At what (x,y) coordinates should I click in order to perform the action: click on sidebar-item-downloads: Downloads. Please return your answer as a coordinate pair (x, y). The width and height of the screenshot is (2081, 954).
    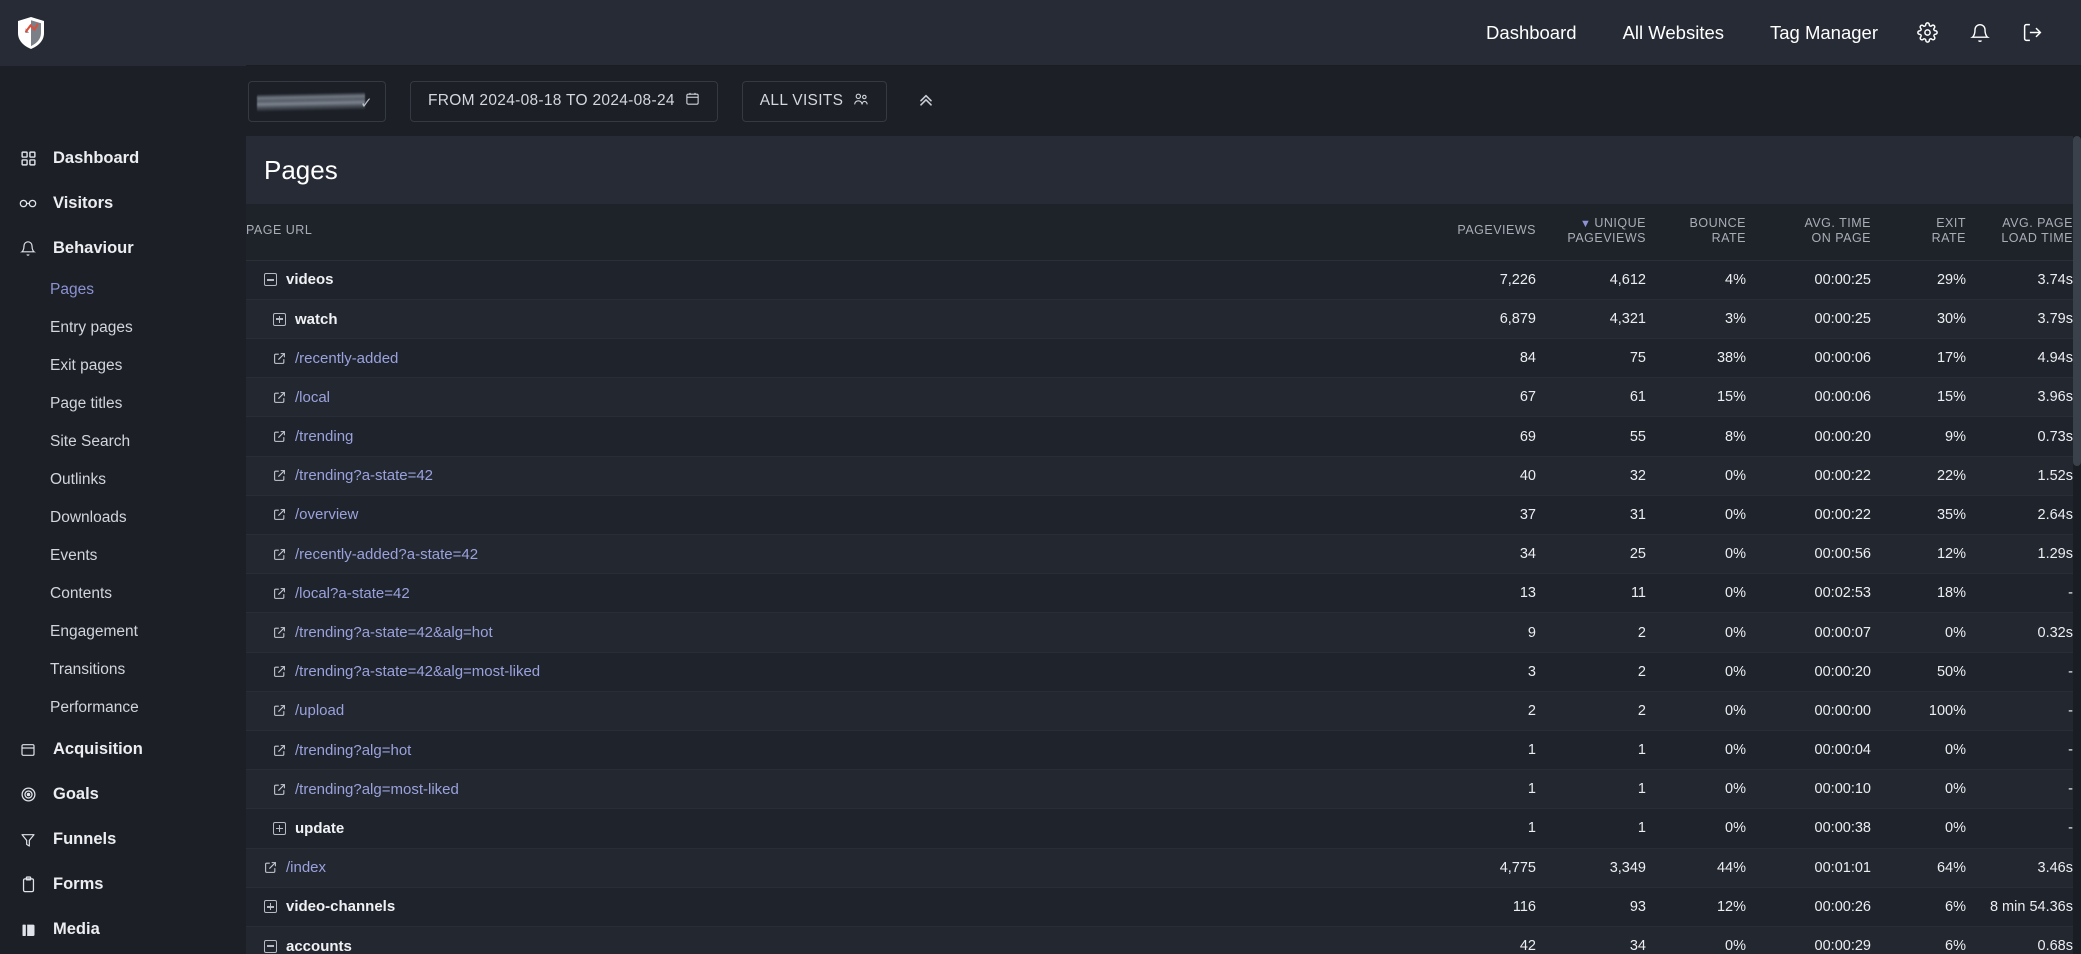
    Looking at the image, I should click on (123, 518).